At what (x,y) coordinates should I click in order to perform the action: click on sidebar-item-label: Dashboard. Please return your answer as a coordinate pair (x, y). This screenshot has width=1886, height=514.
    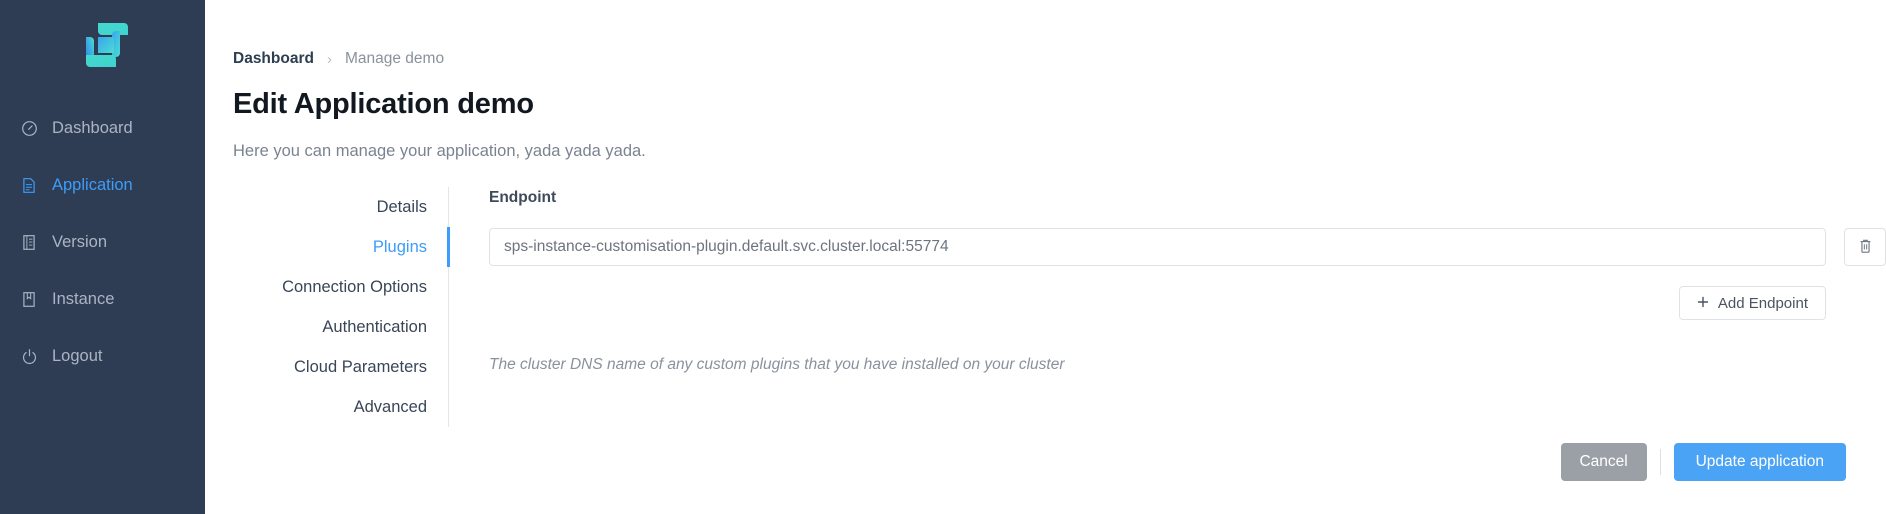
    Looking at the image, I should click on (92, 127).